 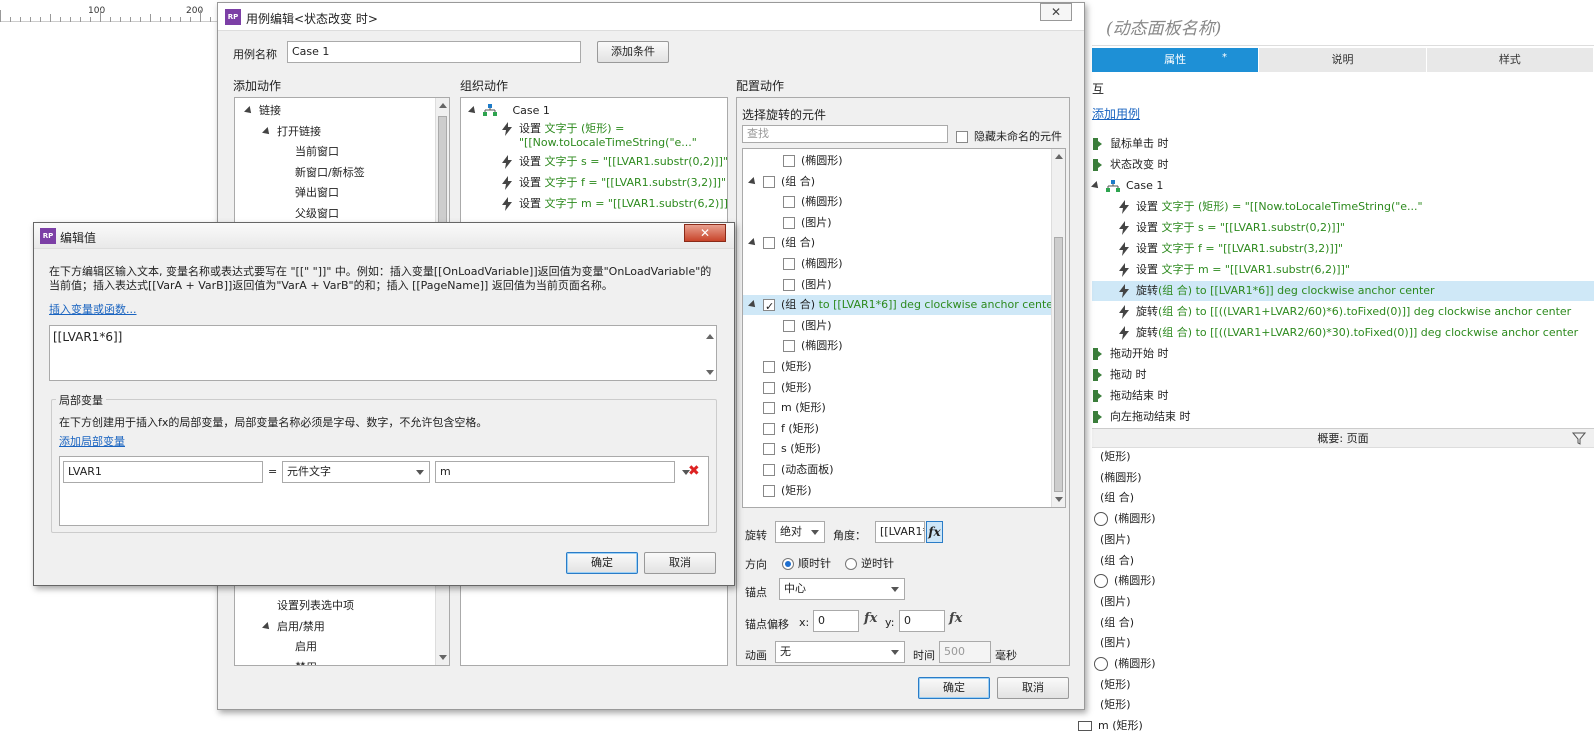 What do you see at coordinates (694, 471) in the screenshot?
I see `delete-variable-icon: ✖` at bounding box center [694, 471].